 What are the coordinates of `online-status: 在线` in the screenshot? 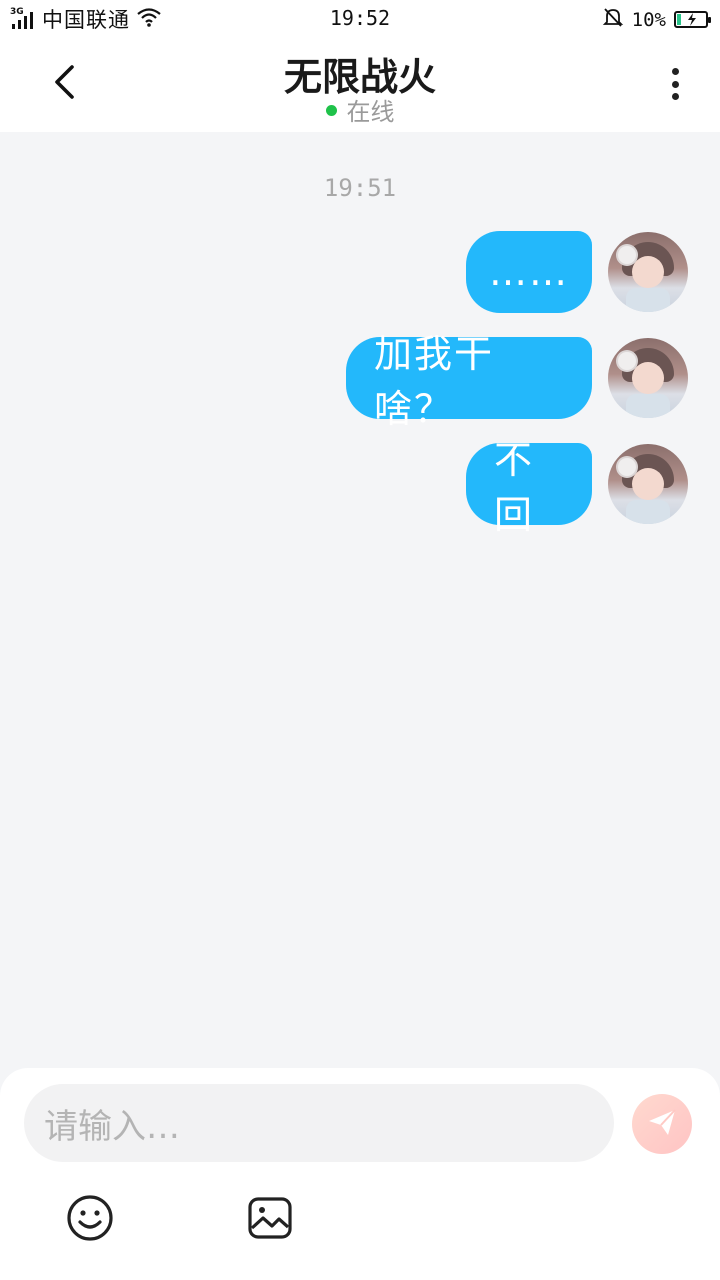 It's located at (360, 109).